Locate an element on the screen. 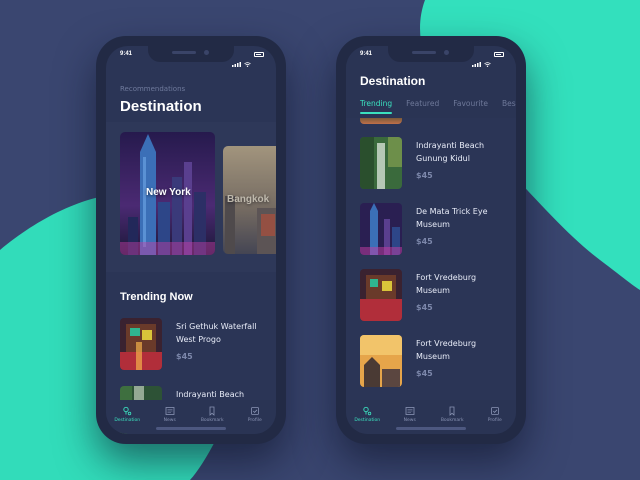 This screenshot has height=480, width=640. list-item: Indrayanti Beach Gunung Kidul $45 is located at coordinates (435, 164).